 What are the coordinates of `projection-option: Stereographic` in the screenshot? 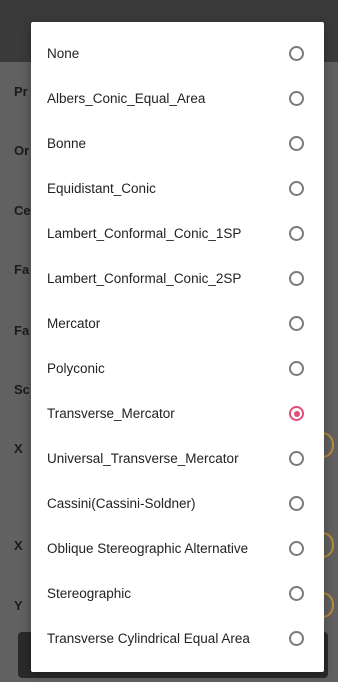 It's located at (177, 593).